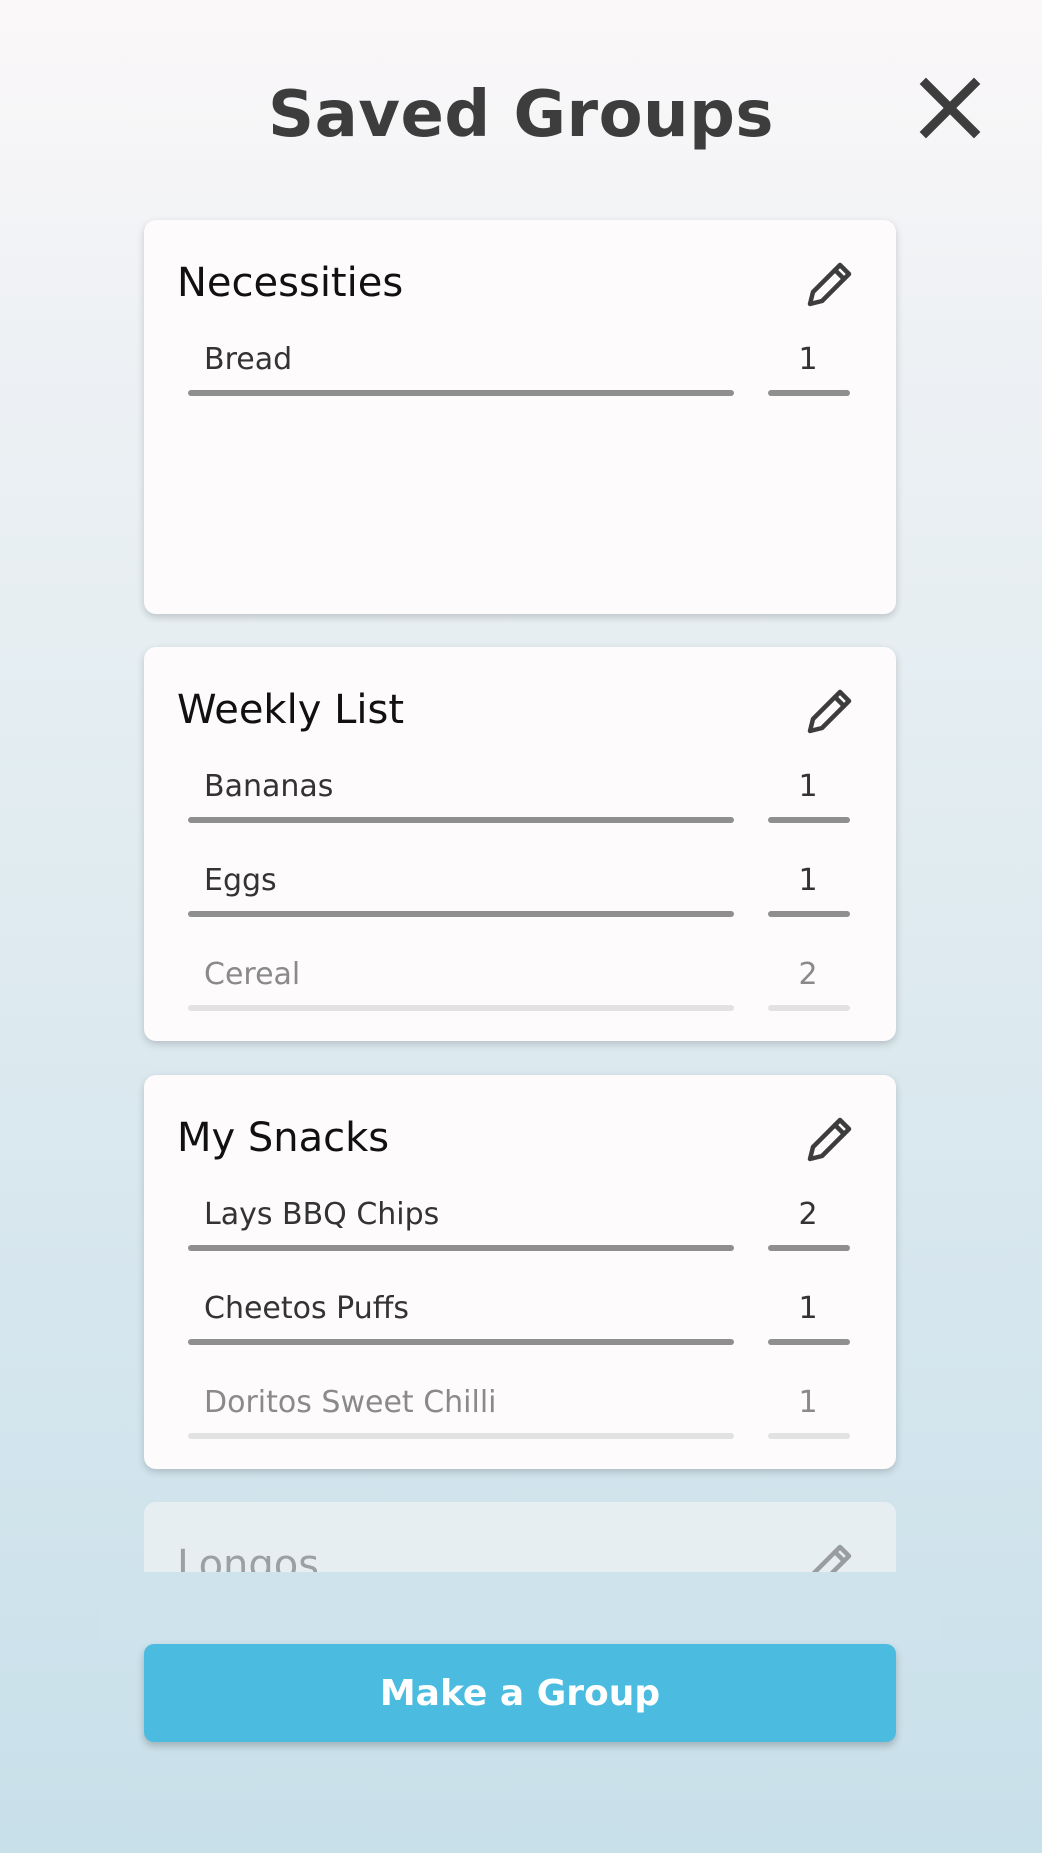 The height and width of the screenshot is (1853, 1042). I want to click on page-title: Saved Groups, so click(521, 115).